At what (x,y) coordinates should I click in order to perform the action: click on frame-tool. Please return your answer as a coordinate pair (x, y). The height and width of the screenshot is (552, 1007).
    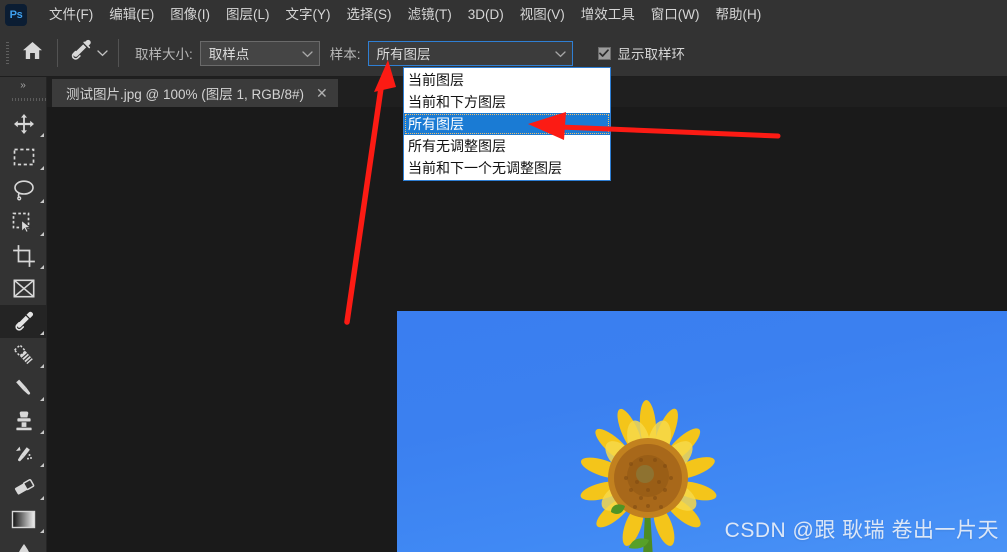
    Looking at the image, I should click on (23, 288).